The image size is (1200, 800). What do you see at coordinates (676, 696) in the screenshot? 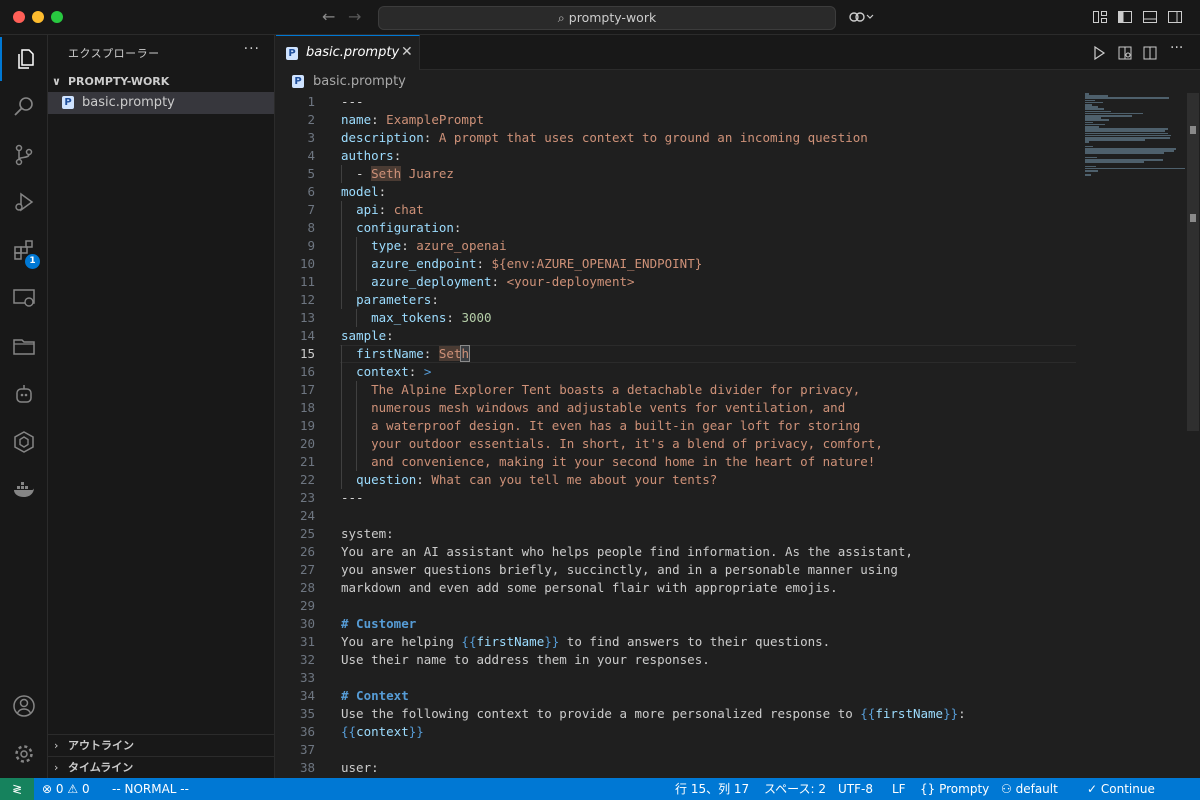
I see `code-line: 34 # Context` at bounding box center [676, 696].